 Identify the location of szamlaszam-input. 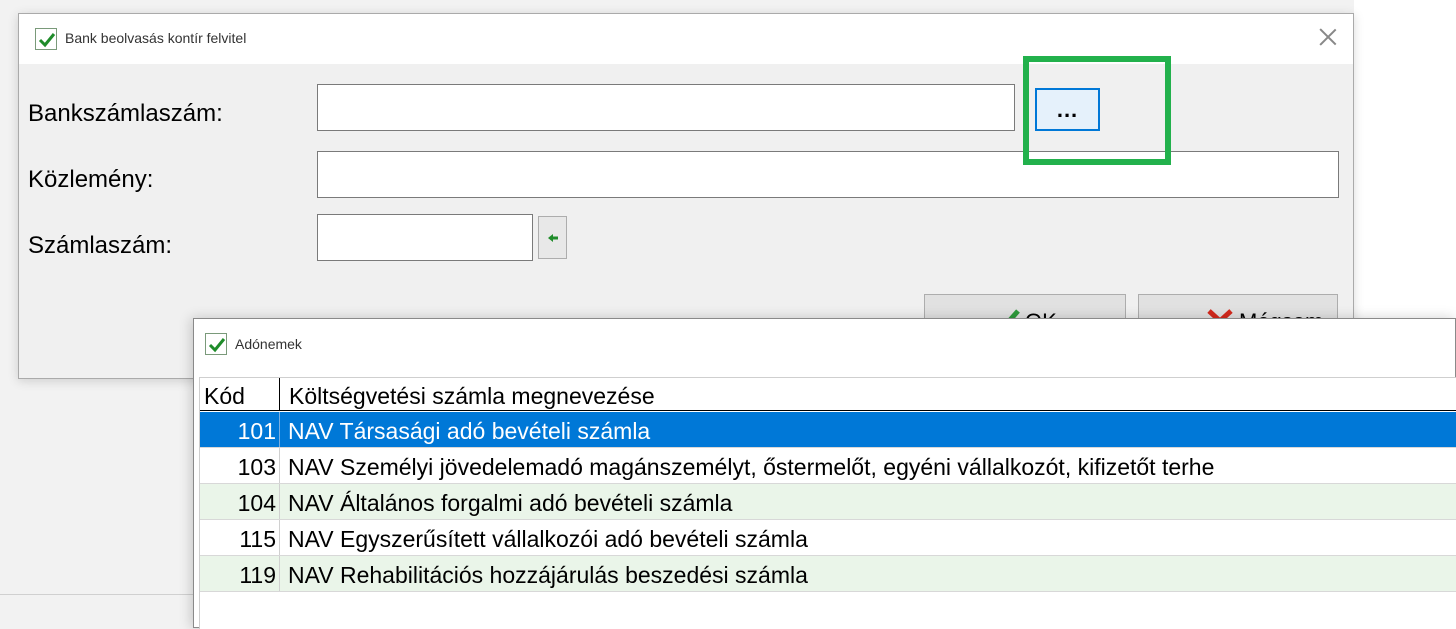
(425, 237).